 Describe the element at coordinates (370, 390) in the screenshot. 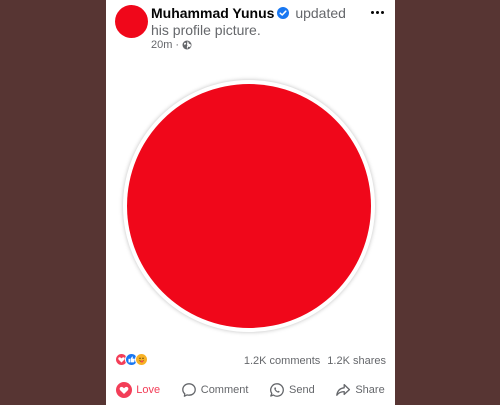

I see `share-label: Share` at that location.